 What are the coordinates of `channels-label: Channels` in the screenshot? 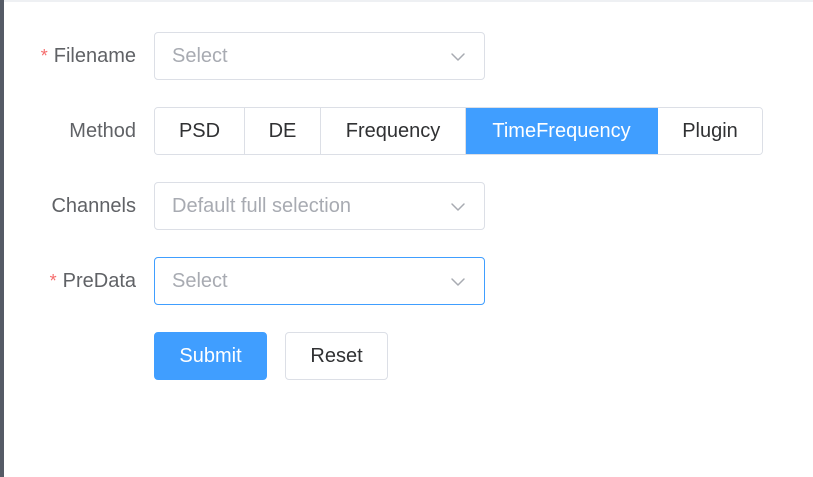 It's located at (71, 206).